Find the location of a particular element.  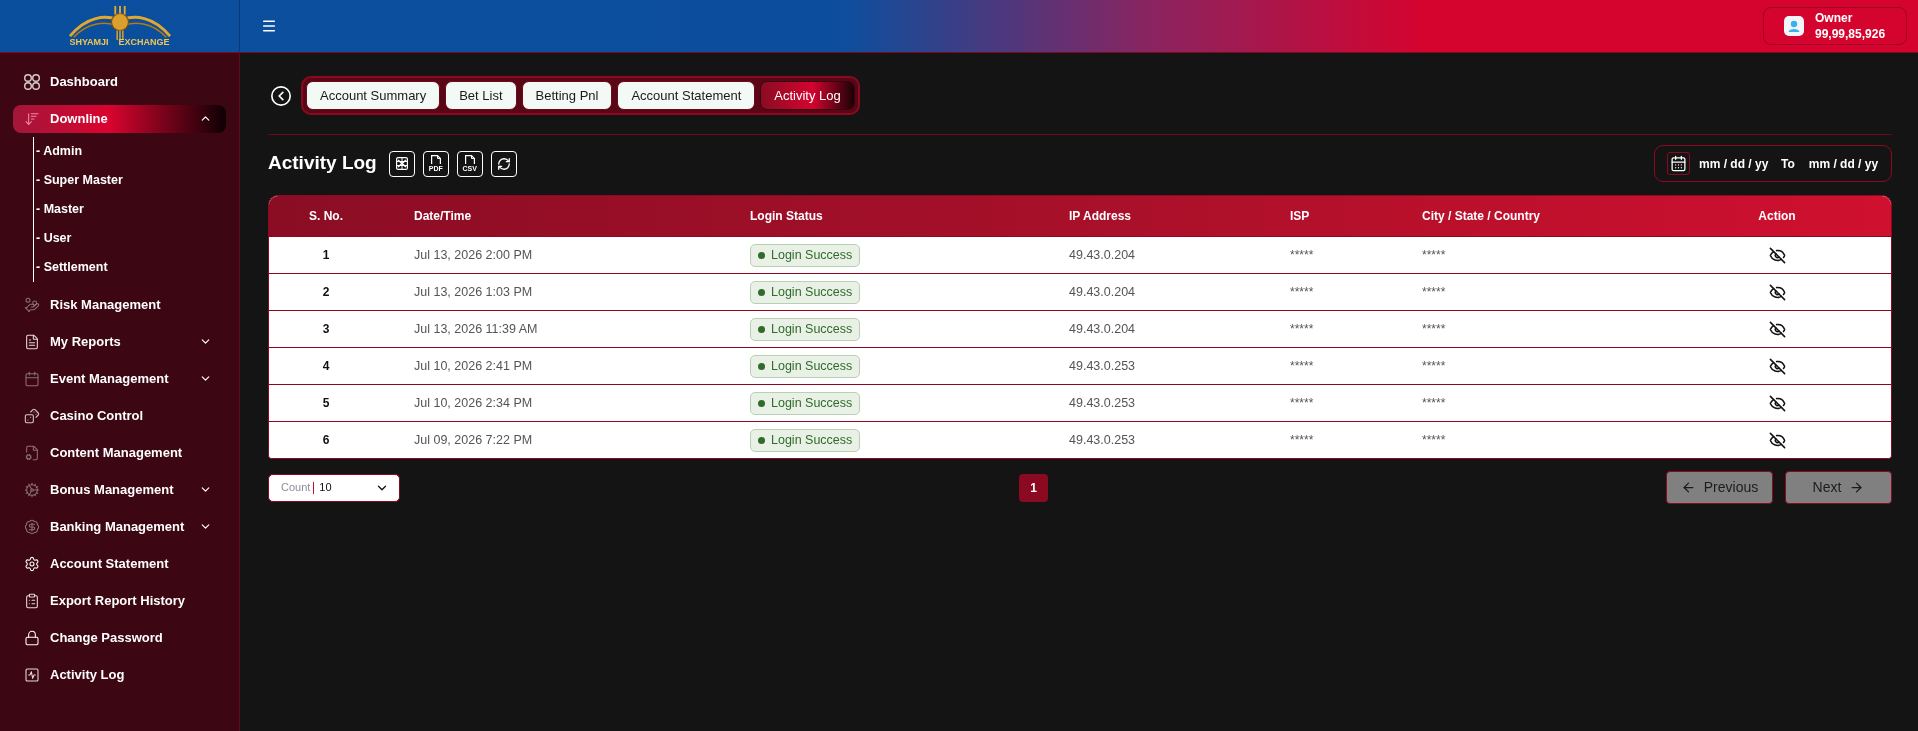

account-button: Owner 99,99,85,926 is located at coordinates (1835, 26).